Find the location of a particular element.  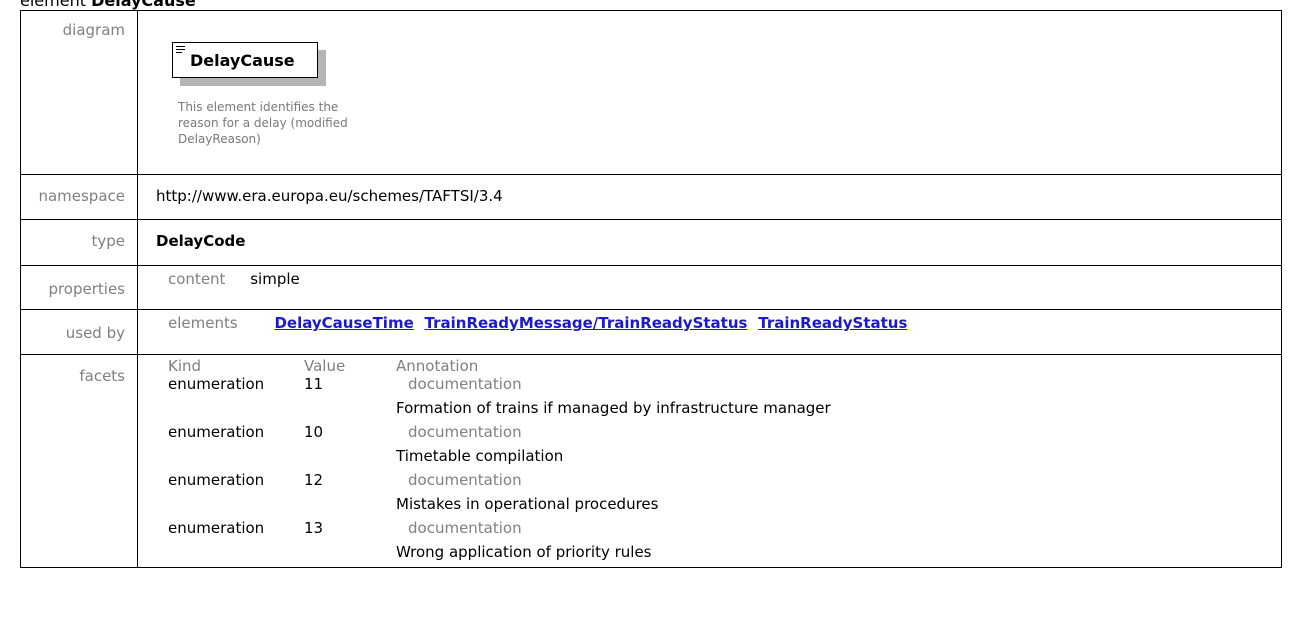

type-cell: DelayCode is located at coordinates (709, 242).